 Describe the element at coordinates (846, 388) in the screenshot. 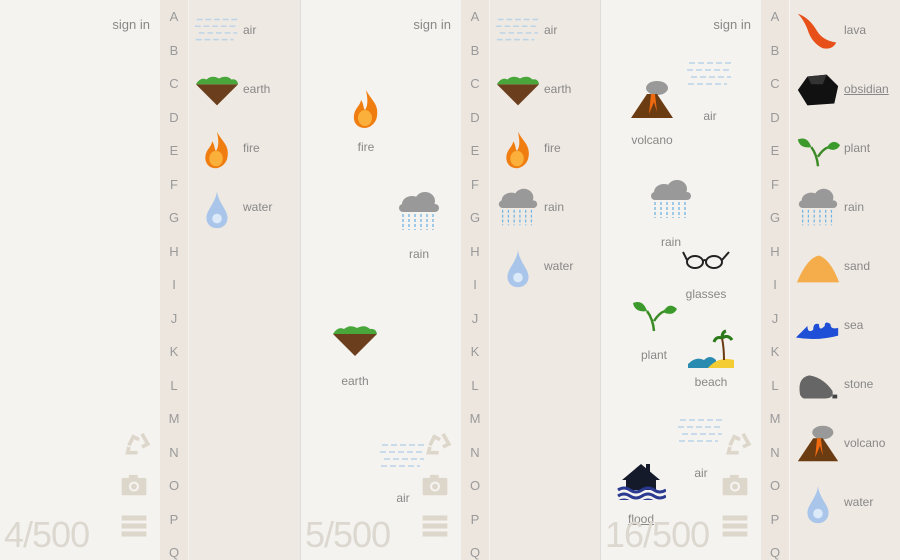

I see `element-list-item: stone` at that location.